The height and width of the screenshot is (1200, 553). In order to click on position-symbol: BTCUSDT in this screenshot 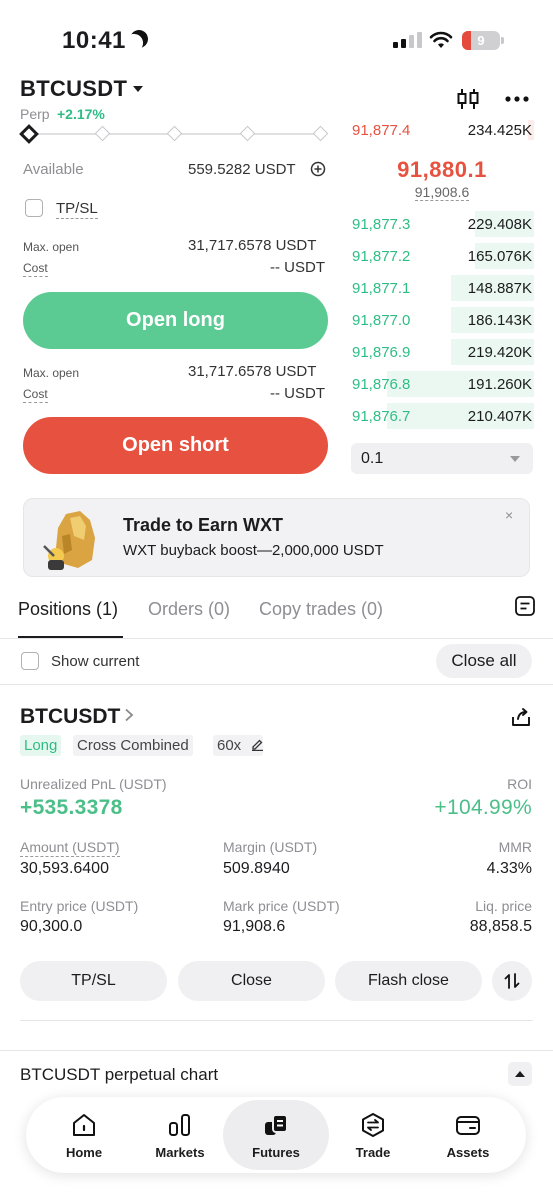, I will do `click(70, 717)`.